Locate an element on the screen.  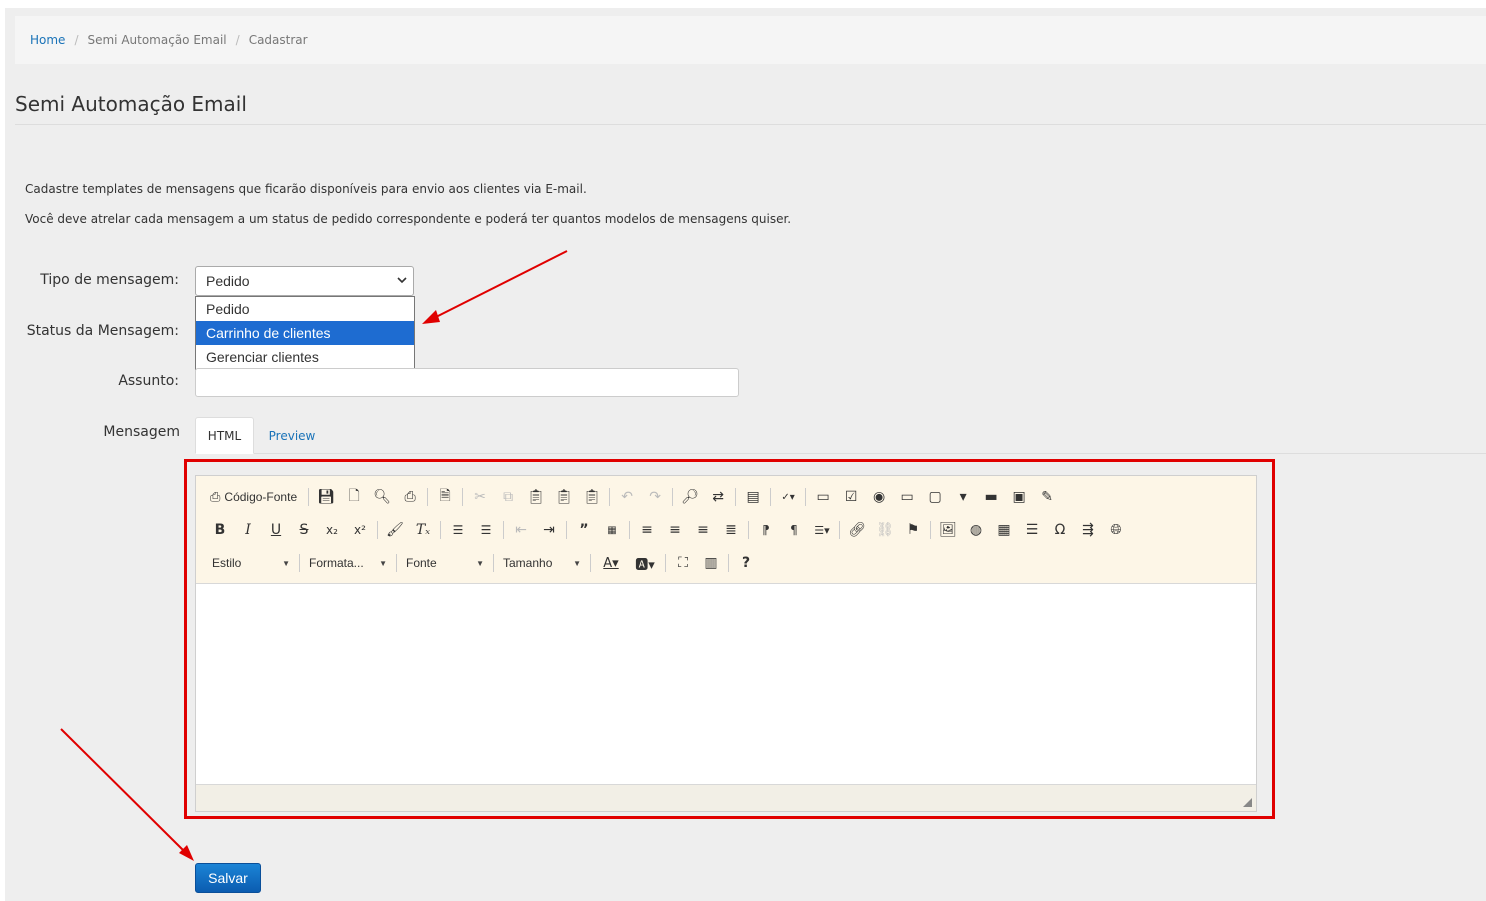
arrow-to-save-button is located at coordinates (127, 794).